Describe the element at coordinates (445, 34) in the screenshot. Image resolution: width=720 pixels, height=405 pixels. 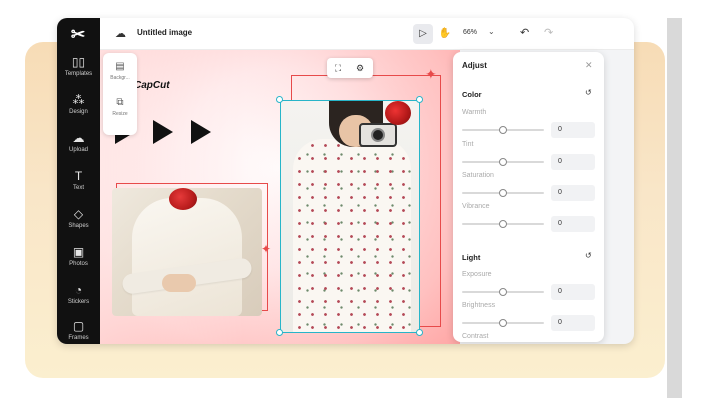
I see `hand-tool-icon: ✋` at that location.